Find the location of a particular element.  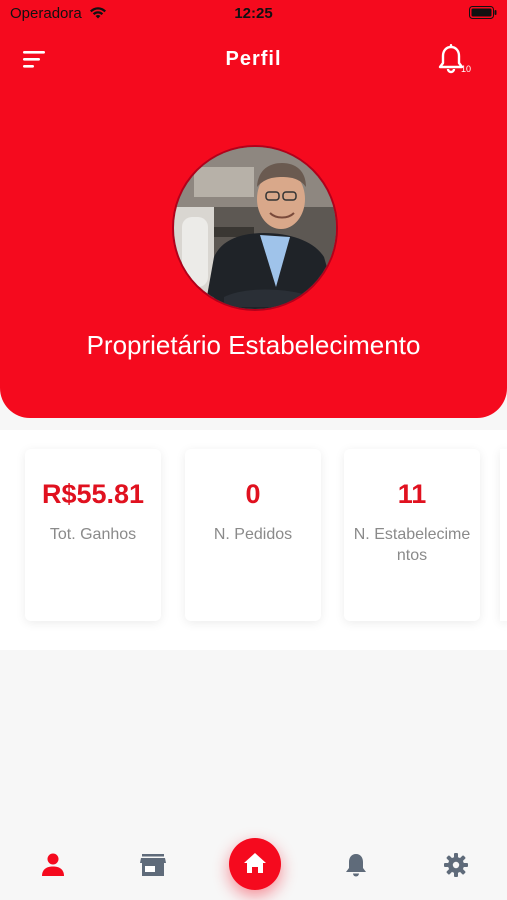

bottom-nav is located at coordinates (253, 860).